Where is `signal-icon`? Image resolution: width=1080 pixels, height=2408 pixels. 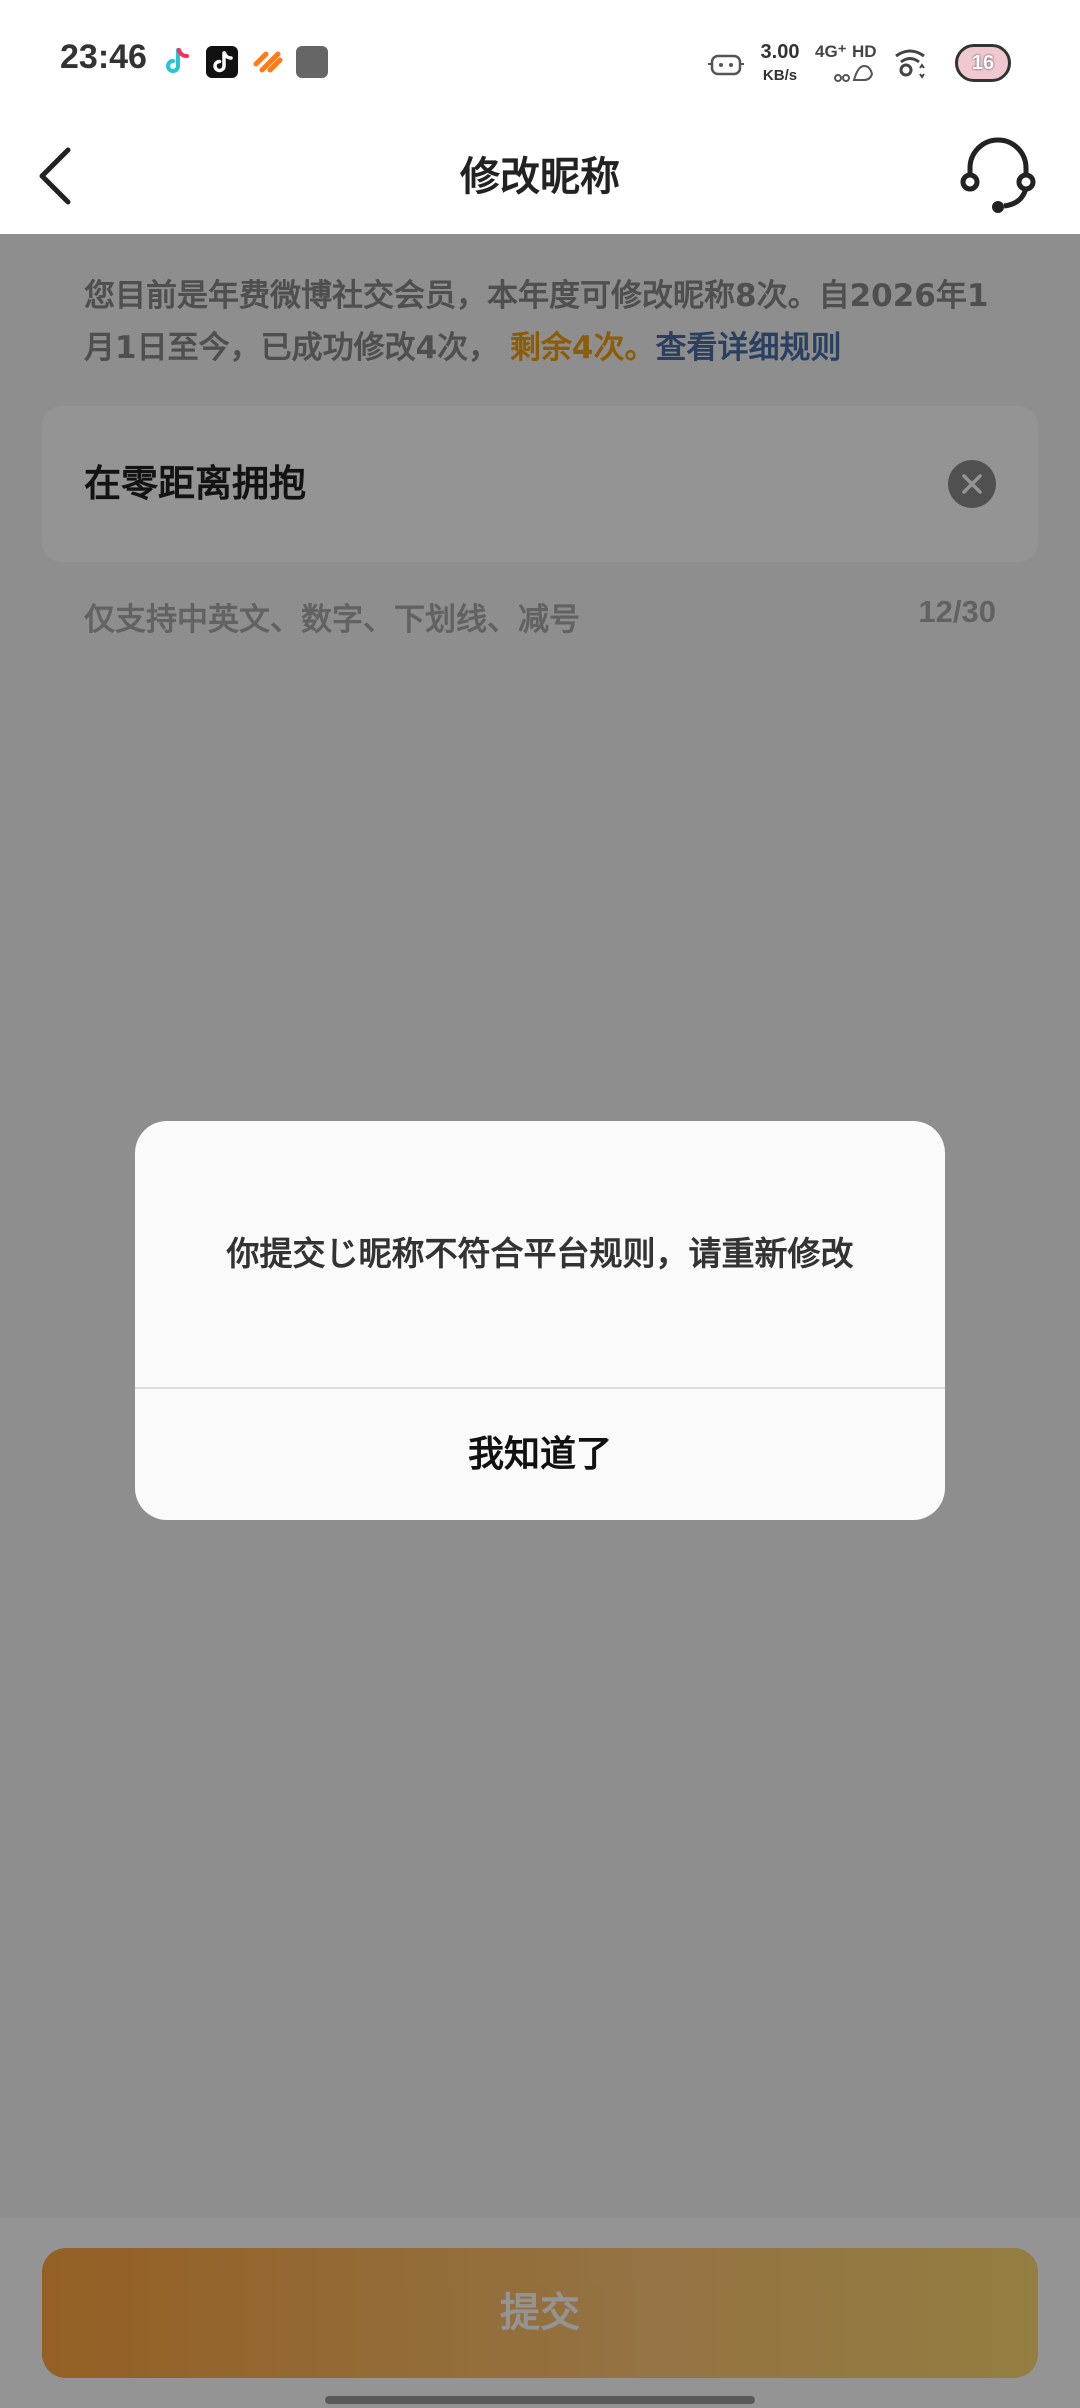 signal-icon is located at coordinates (854, 73).